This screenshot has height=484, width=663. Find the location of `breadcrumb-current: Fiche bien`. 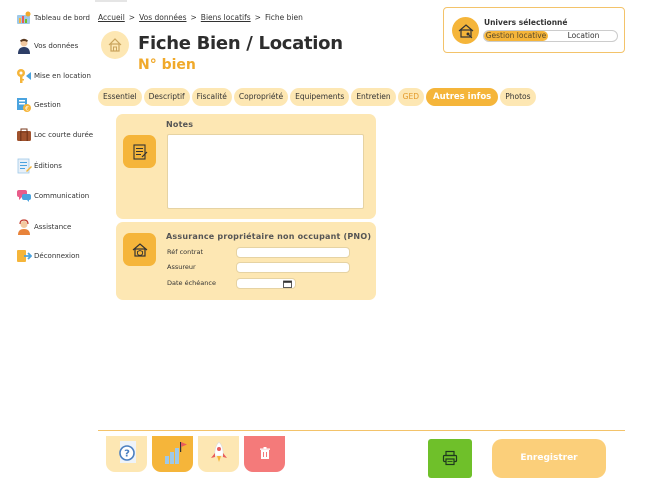

breadcrumb-current: Fiche bien is located at coordinates (283, 17).